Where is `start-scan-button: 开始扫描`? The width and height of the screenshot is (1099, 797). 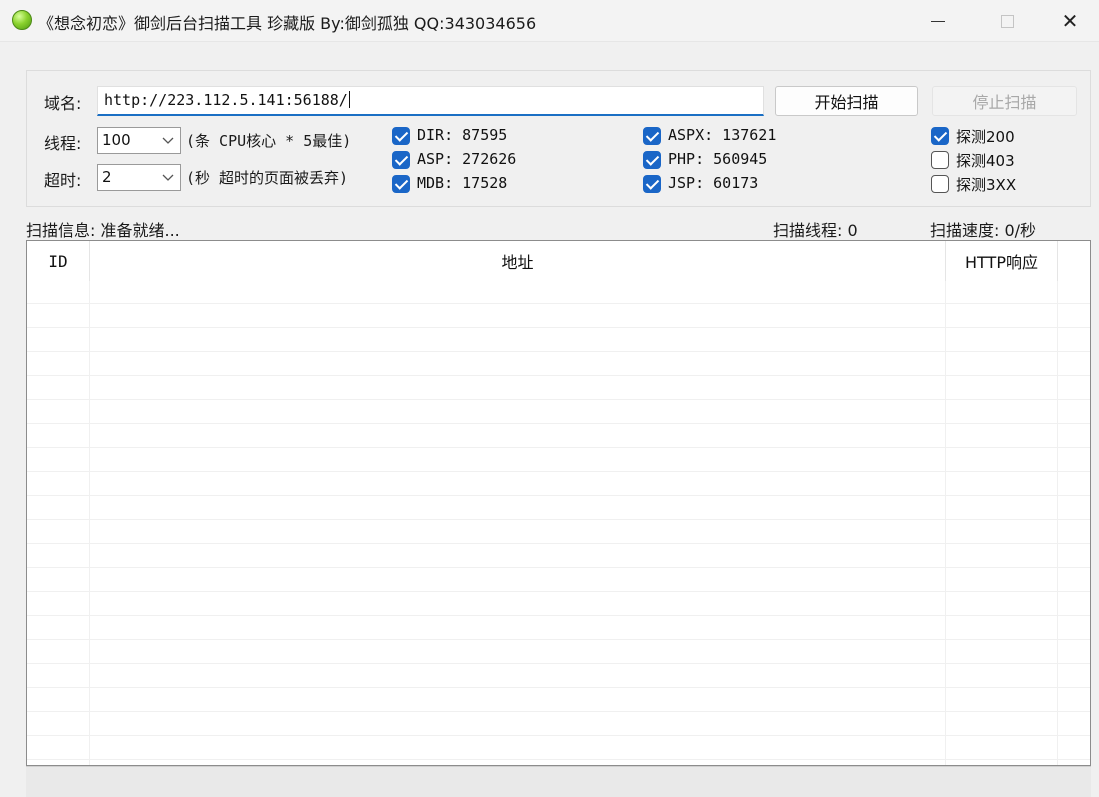
start-scan-button: 开始扫描 is located at coordinates (846, 101).